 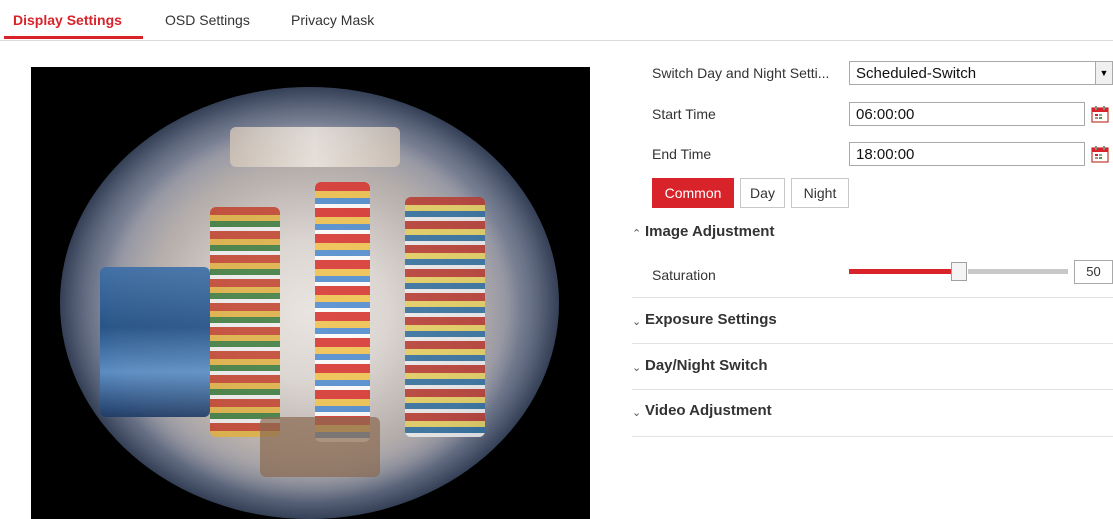 What do you see at coordinates (959, 271) in the screenshot?
I see `saturation-slider-handle` at bounding box center [959, 271].